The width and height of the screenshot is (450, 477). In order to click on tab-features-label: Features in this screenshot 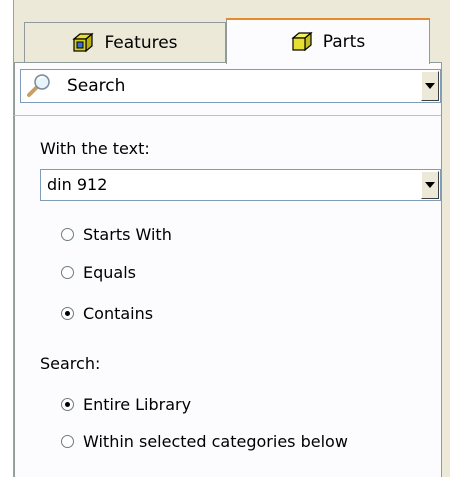, I will do `click(141, 42)`.